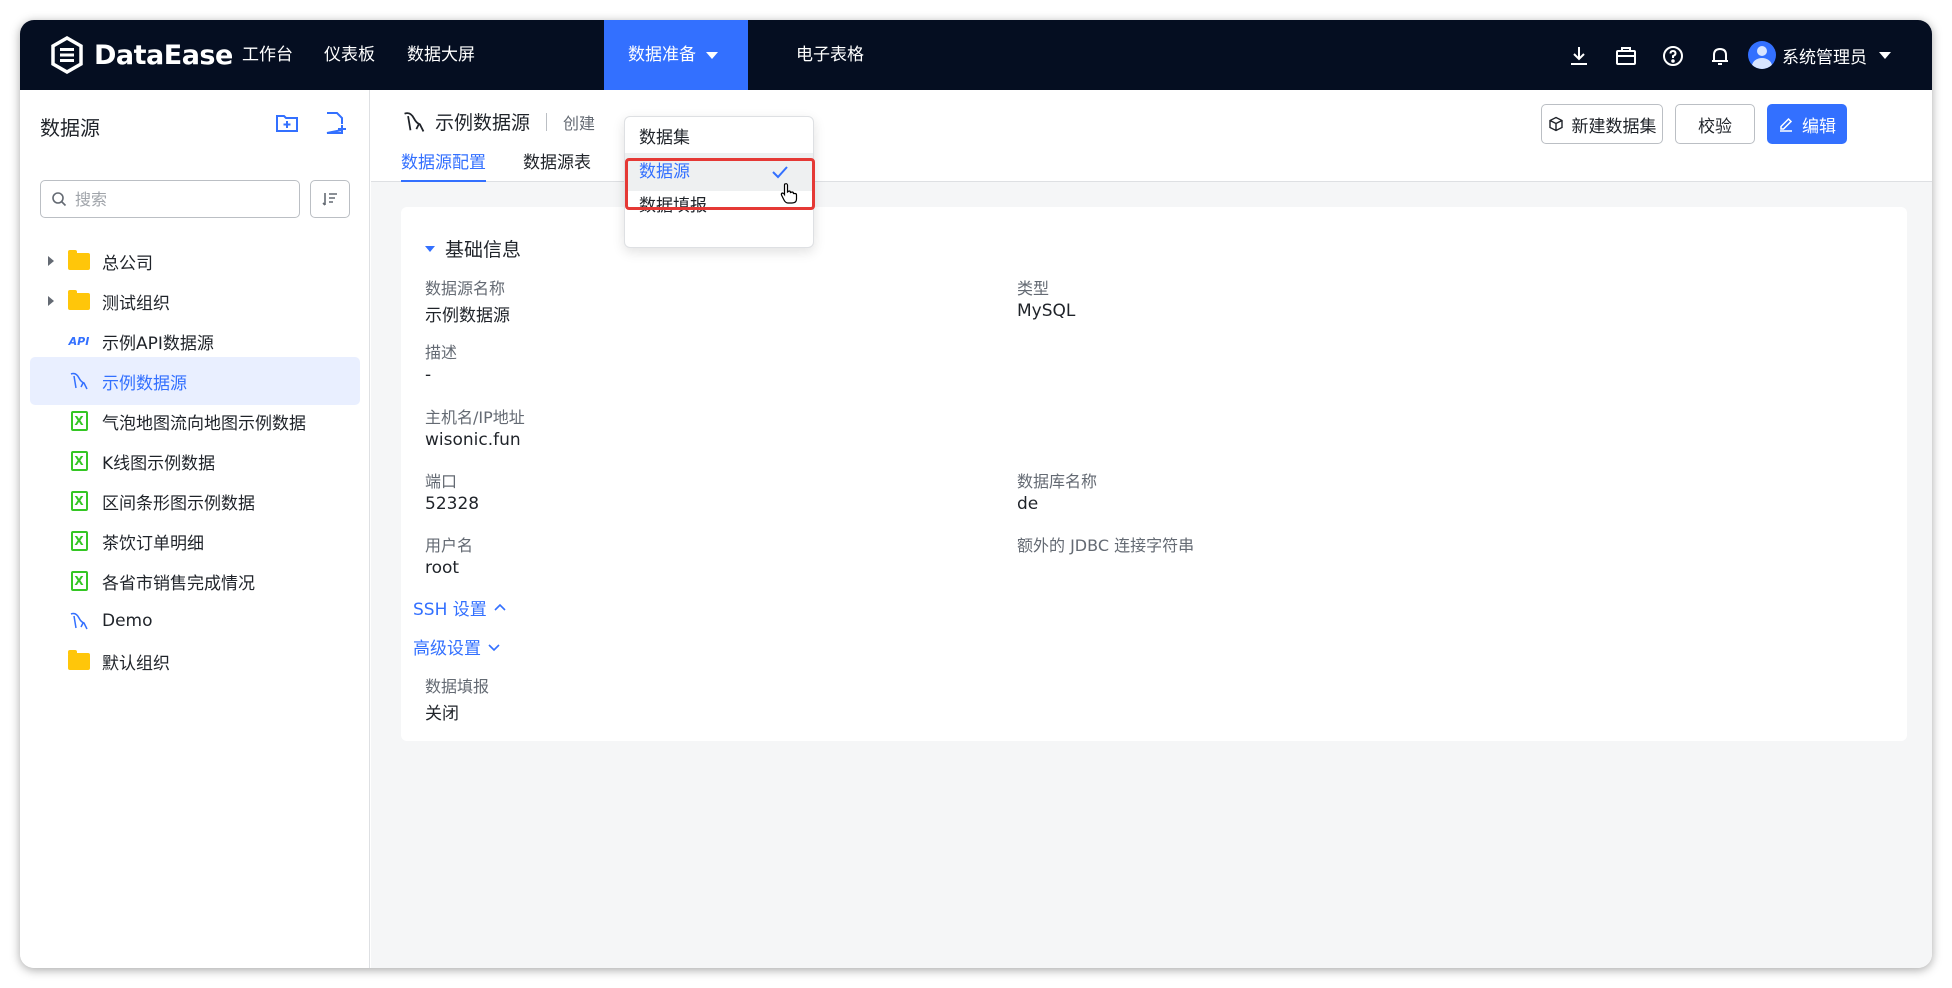 The width and height of the screenshot is (1952, 988). Describe the element at coordinates (1786, 124) in the screenshot. I see `edit-icon` at that location.